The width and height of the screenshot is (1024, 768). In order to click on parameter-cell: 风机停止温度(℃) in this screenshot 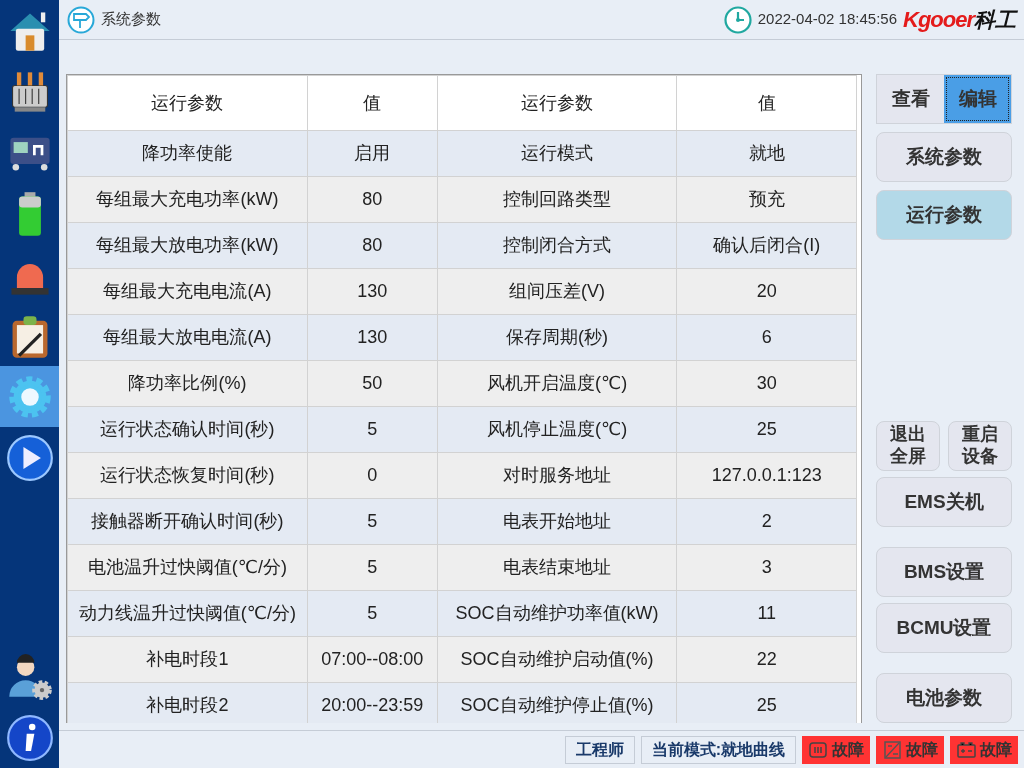, I will do `click(557, 429)`.